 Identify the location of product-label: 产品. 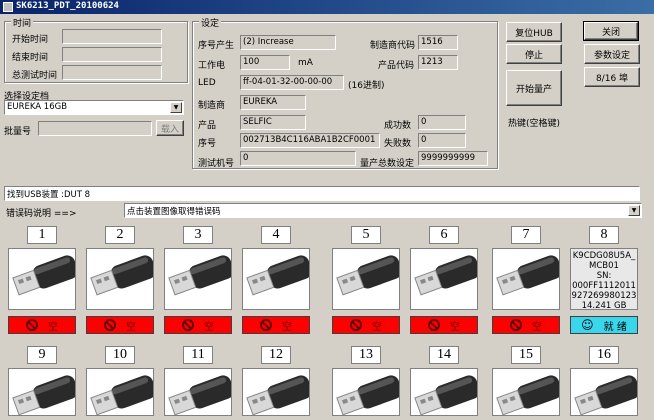
(207, 126).